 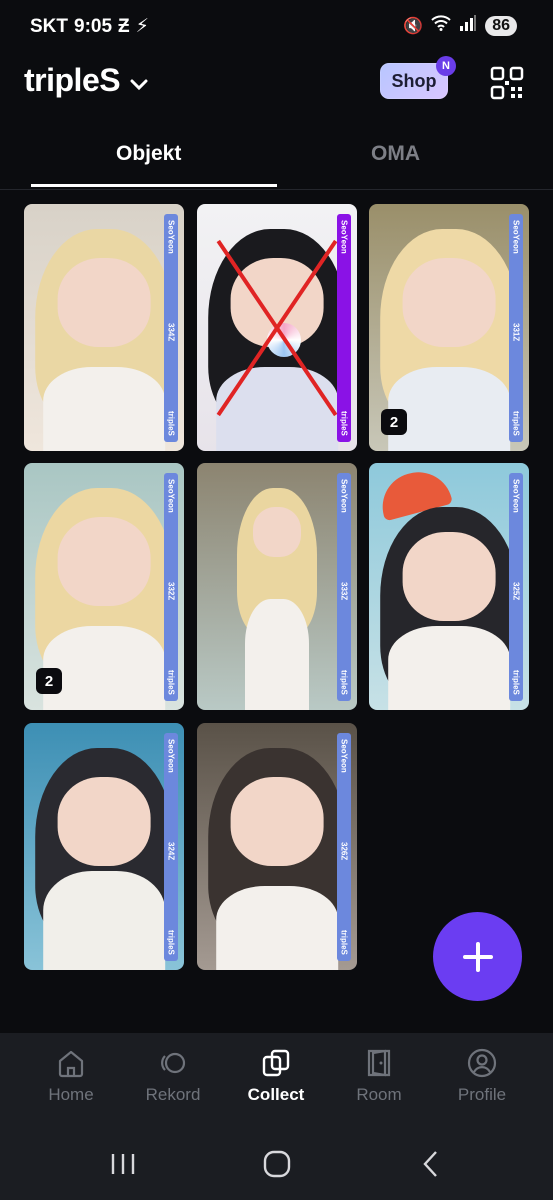 I want to click on system-nav-bar, so click(x=276, y=1165).